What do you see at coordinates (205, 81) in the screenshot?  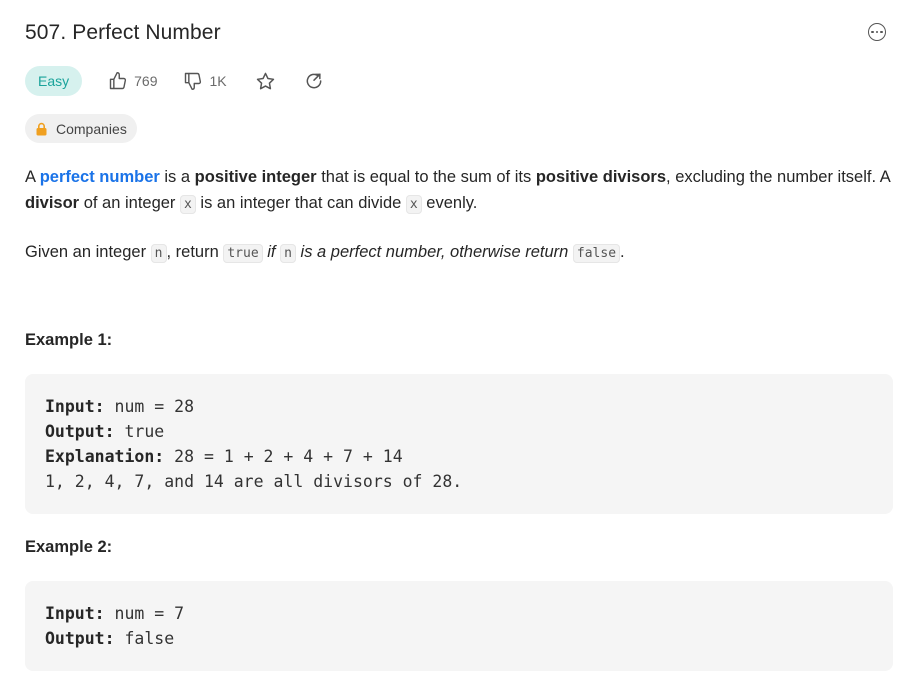 I see `dislike-button: 1K` at bounding box center [205, 81].